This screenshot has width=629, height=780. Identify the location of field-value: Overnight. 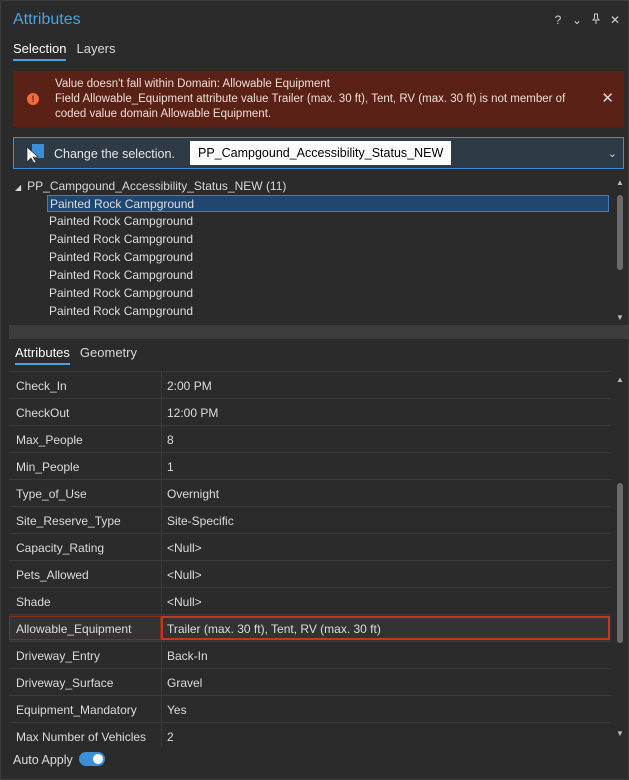
(193, 494).